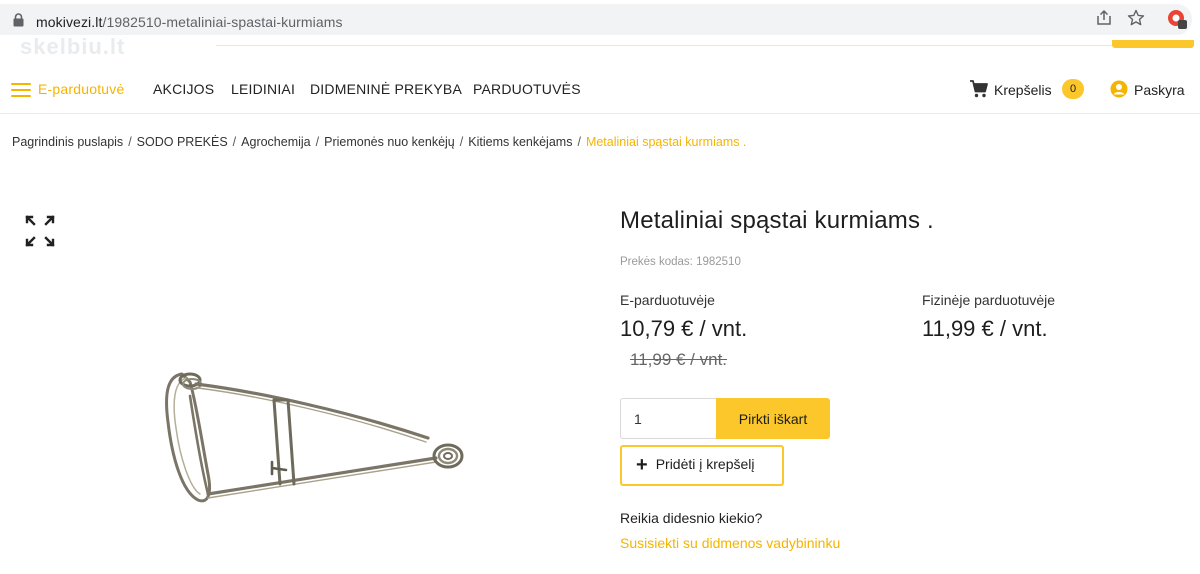  What do you see at coordinates (81, 89) in the screenshot?
I see `nav-eshop: E-parduotuvė` at bounding box center [81, 89].